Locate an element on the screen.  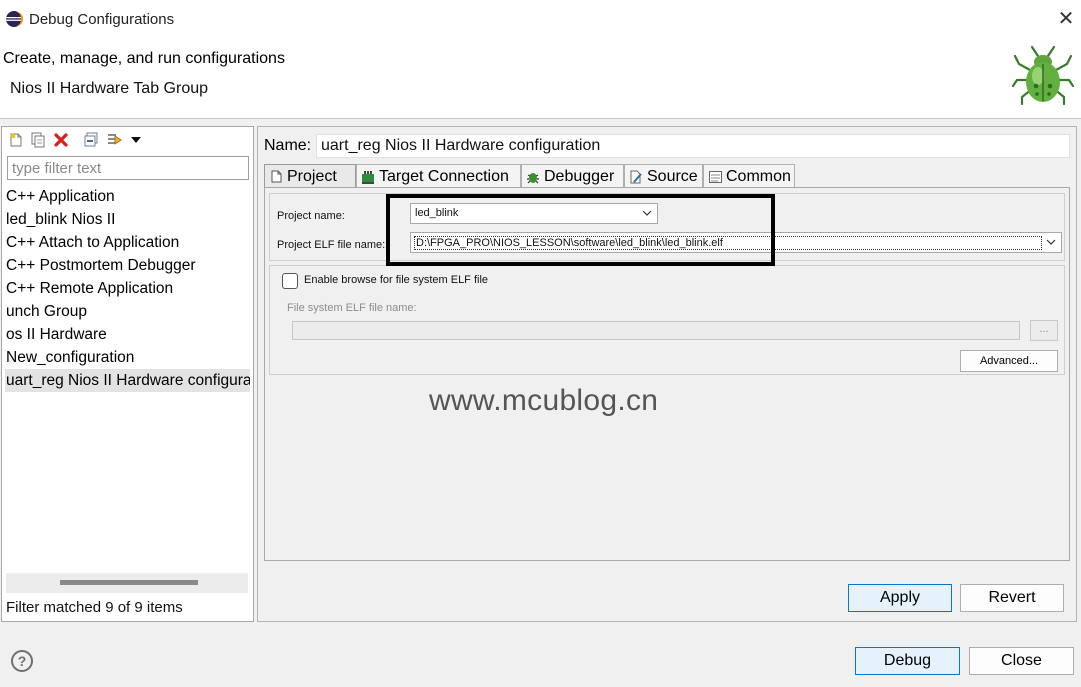
header-title: Create, manage, and run configurations is located at coordinates (144, 58).